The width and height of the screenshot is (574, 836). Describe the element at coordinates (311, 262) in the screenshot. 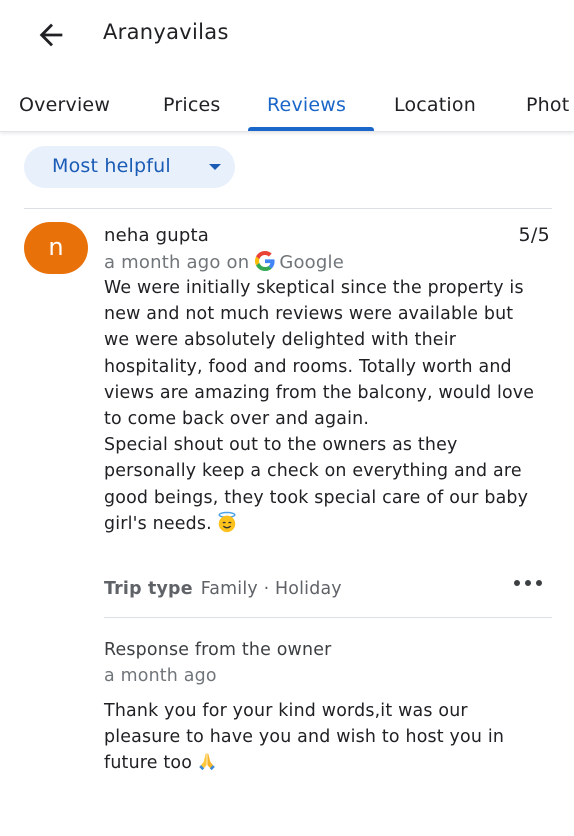

I see `review-source: Google` at that location.